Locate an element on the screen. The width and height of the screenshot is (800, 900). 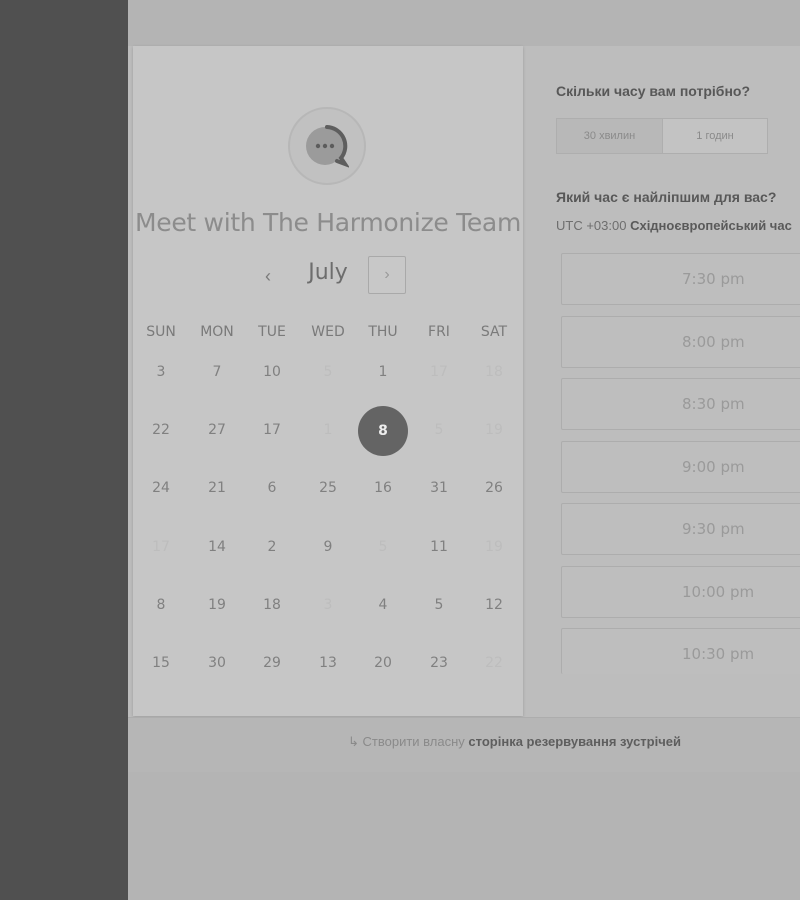
calendar-day: 8 is located at coordinates (161, 605).